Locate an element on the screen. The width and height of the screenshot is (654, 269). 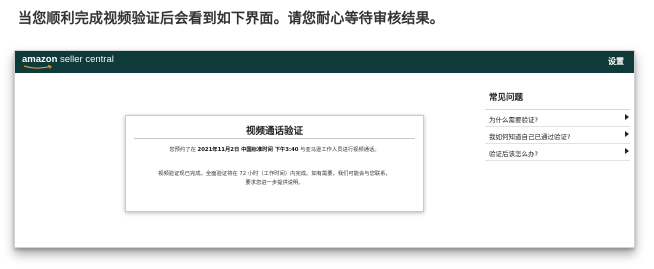
amazon-seller-central-logo: amazon seller central is located at coordinates (68, 61).